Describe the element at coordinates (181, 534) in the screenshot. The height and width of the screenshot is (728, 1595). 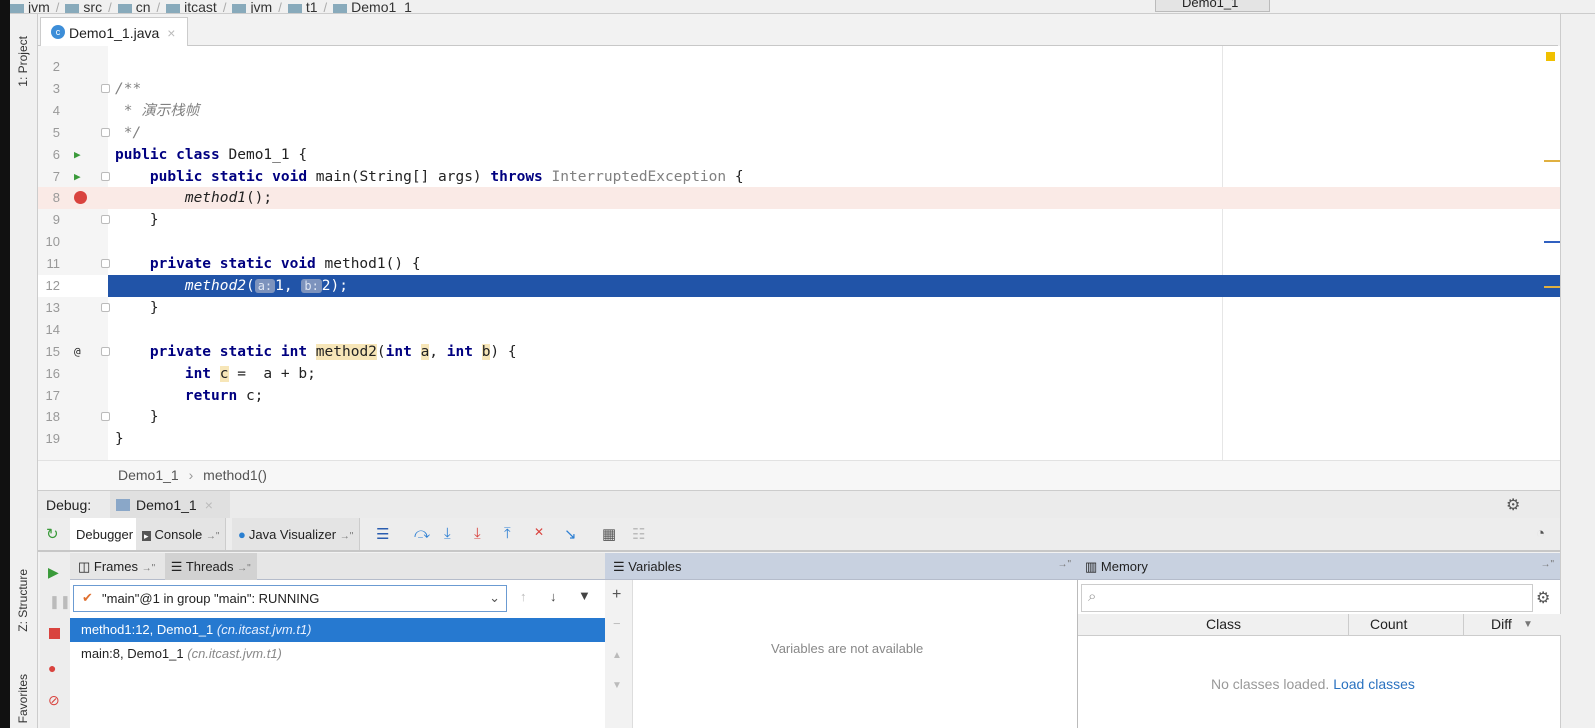
I see `tab-console: ▸ Console →"` at that location.